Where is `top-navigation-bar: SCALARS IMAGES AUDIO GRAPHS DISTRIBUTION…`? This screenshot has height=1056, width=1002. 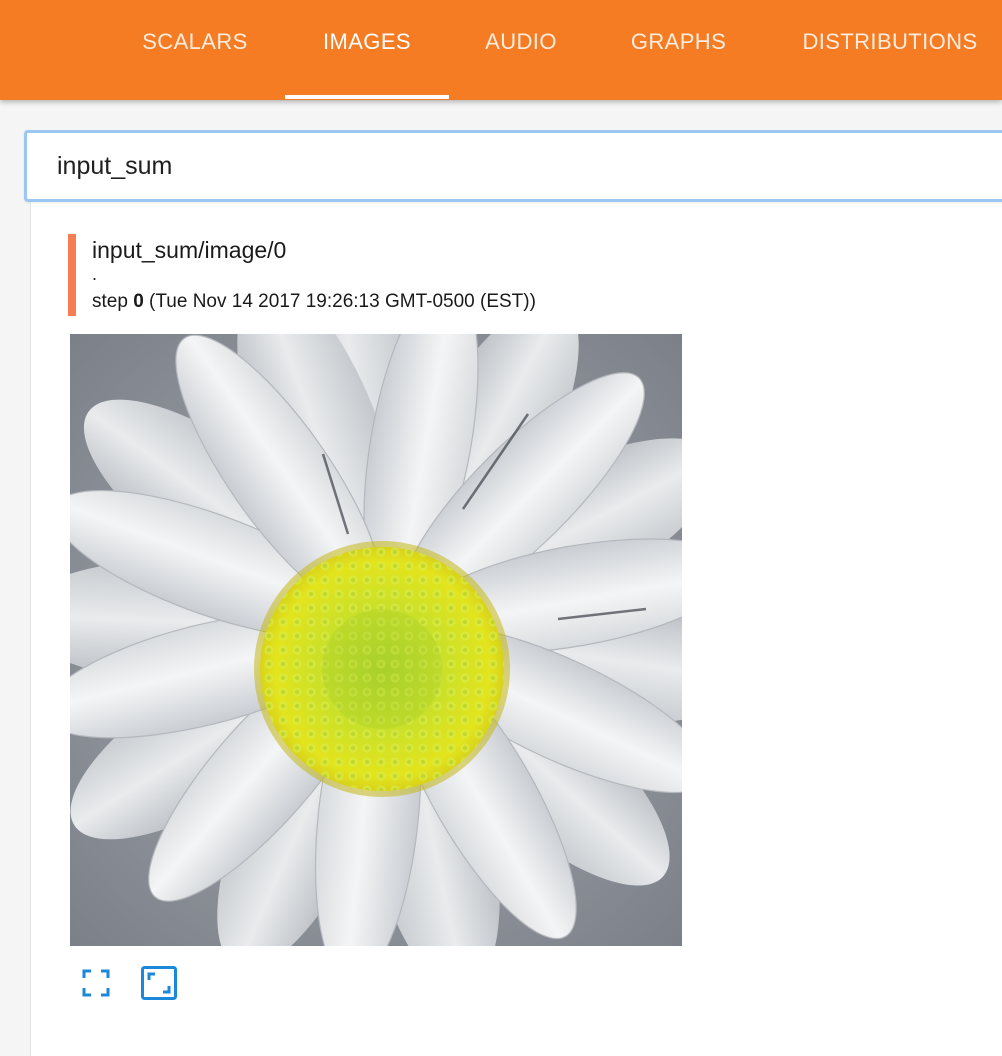
top-navigation-bar: SCALARS IMAGES AUDIO GRAPHS DISTRIBUTION… is located at coordinates (501, 50).